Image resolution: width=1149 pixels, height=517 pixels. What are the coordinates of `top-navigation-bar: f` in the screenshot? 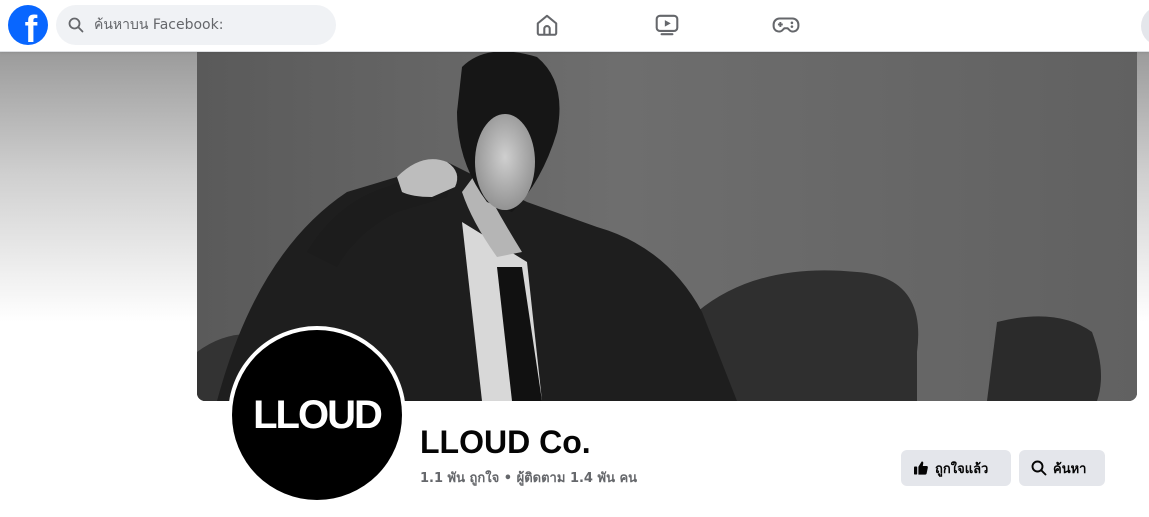 It's located at (574, 26).